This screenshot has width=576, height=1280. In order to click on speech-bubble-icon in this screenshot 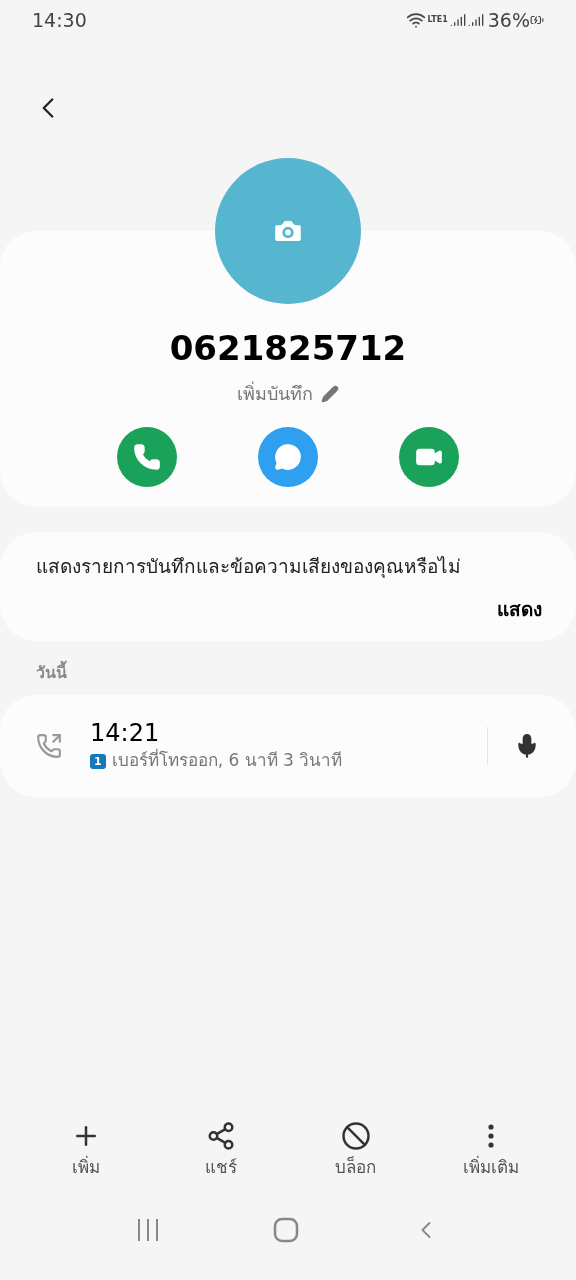, I will do `click(288, 457)`.